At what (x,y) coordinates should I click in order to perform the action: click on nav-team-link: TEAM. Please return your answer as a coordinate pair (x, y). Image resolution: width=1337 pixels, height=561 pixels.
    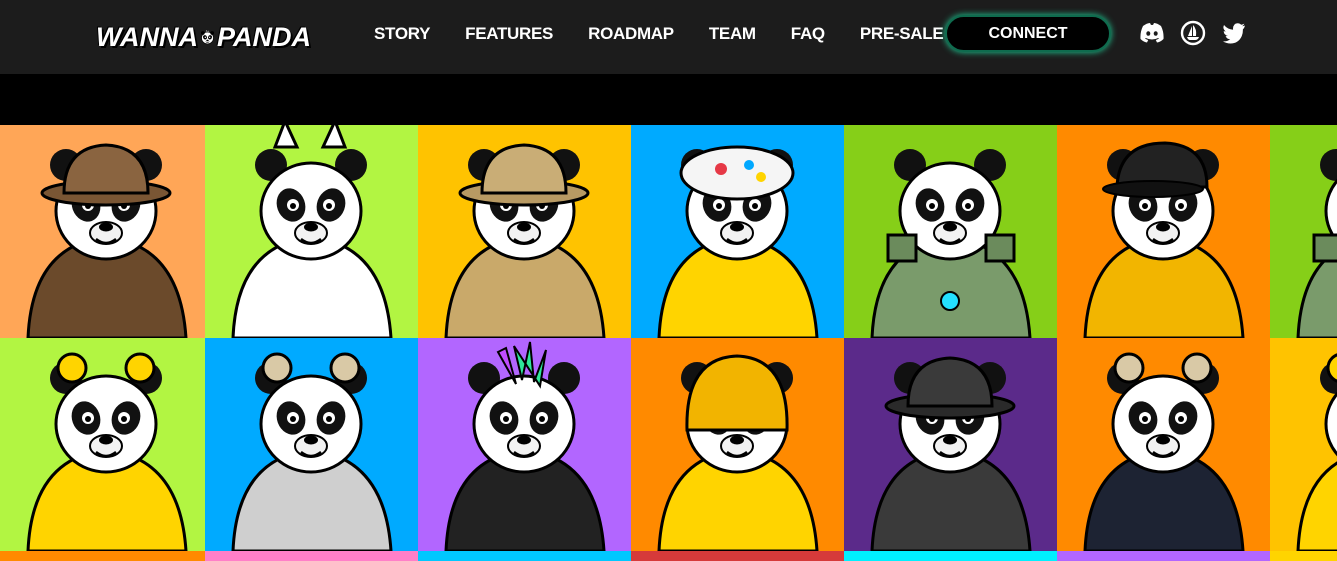
    Looking at the image, I should click on (732, 34).